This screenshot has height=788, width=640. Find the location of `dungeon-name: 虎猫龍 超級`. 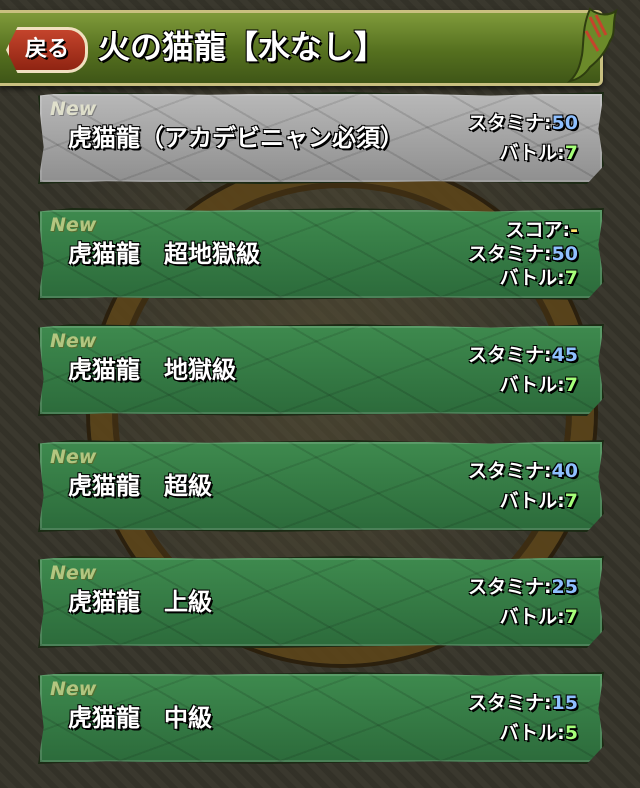

dungeon-name: 虎猫龍 超級 is located at coordinates (140, 486).